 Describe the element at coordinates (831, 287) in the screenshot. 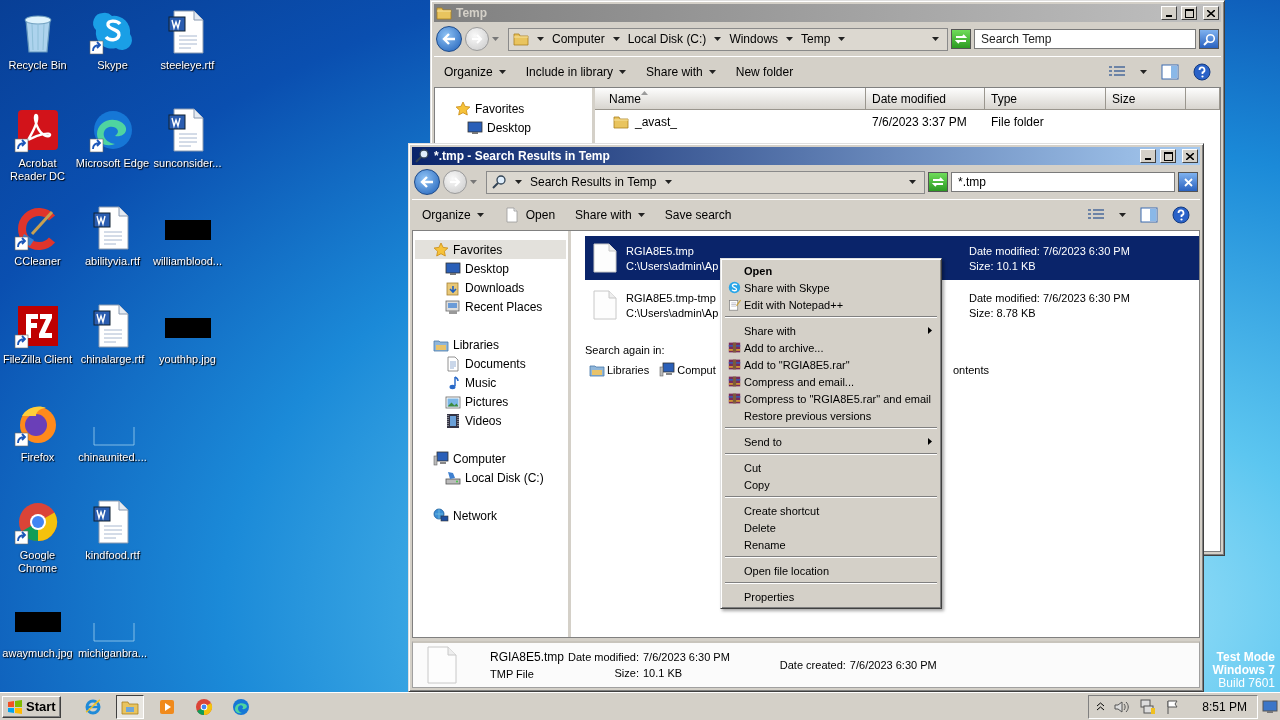

I see `menu-item: Share with Skype` at that location.